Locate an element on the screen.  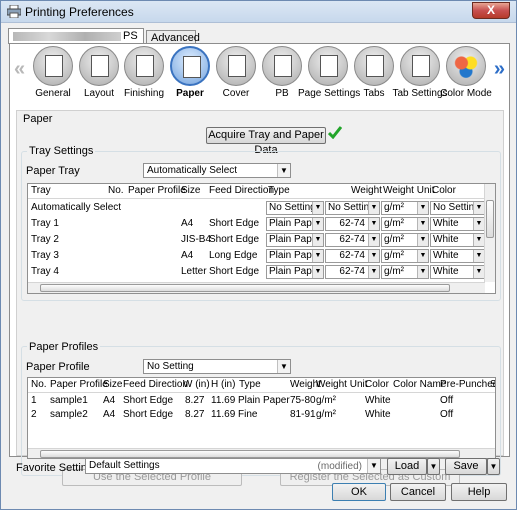
perfect-binding-icon is located at coordinates (282, 66).